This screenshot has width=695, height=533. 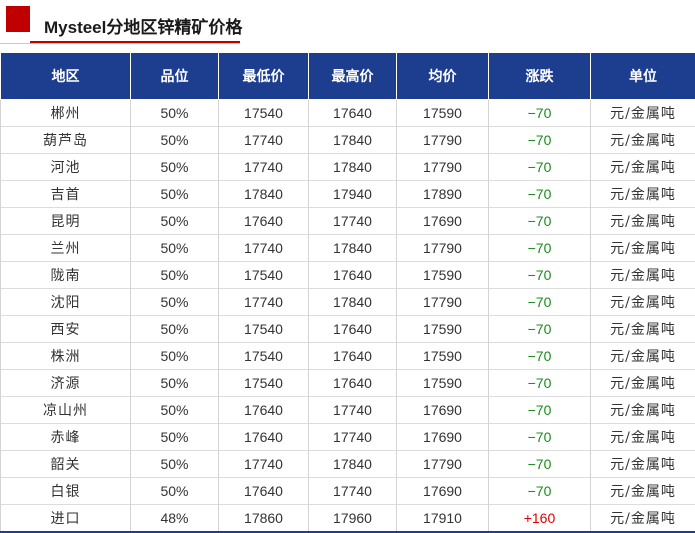 I want to click on column-header-avg-price: 均价, so click(x=443, y=76).